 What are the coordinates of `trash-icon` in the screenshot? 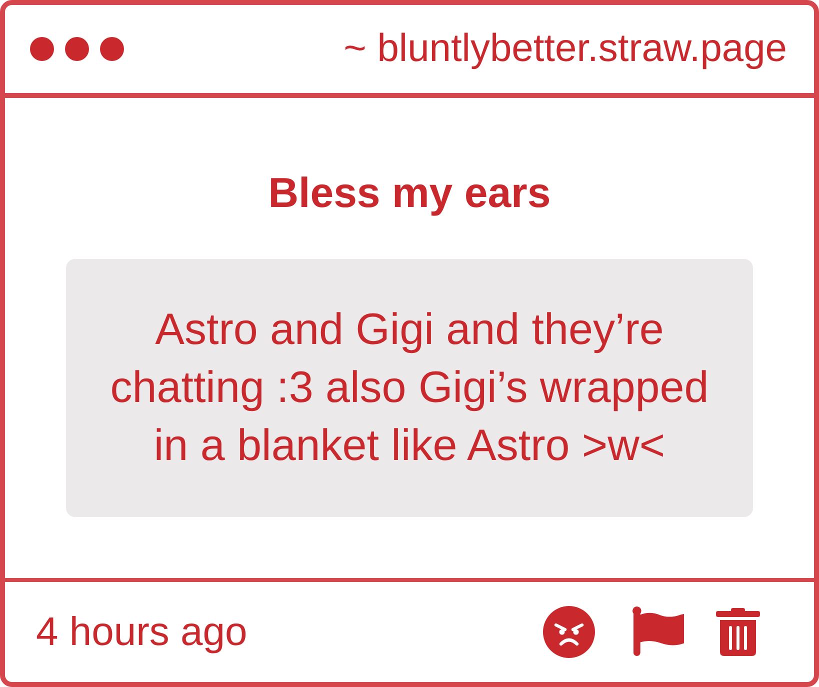 It's located at (738, 632).